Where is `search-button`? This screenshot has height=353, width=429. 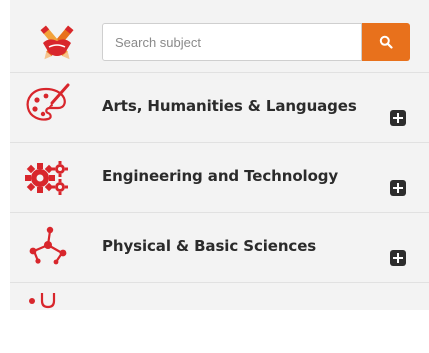
search-button is located at coordinates (386, 42).